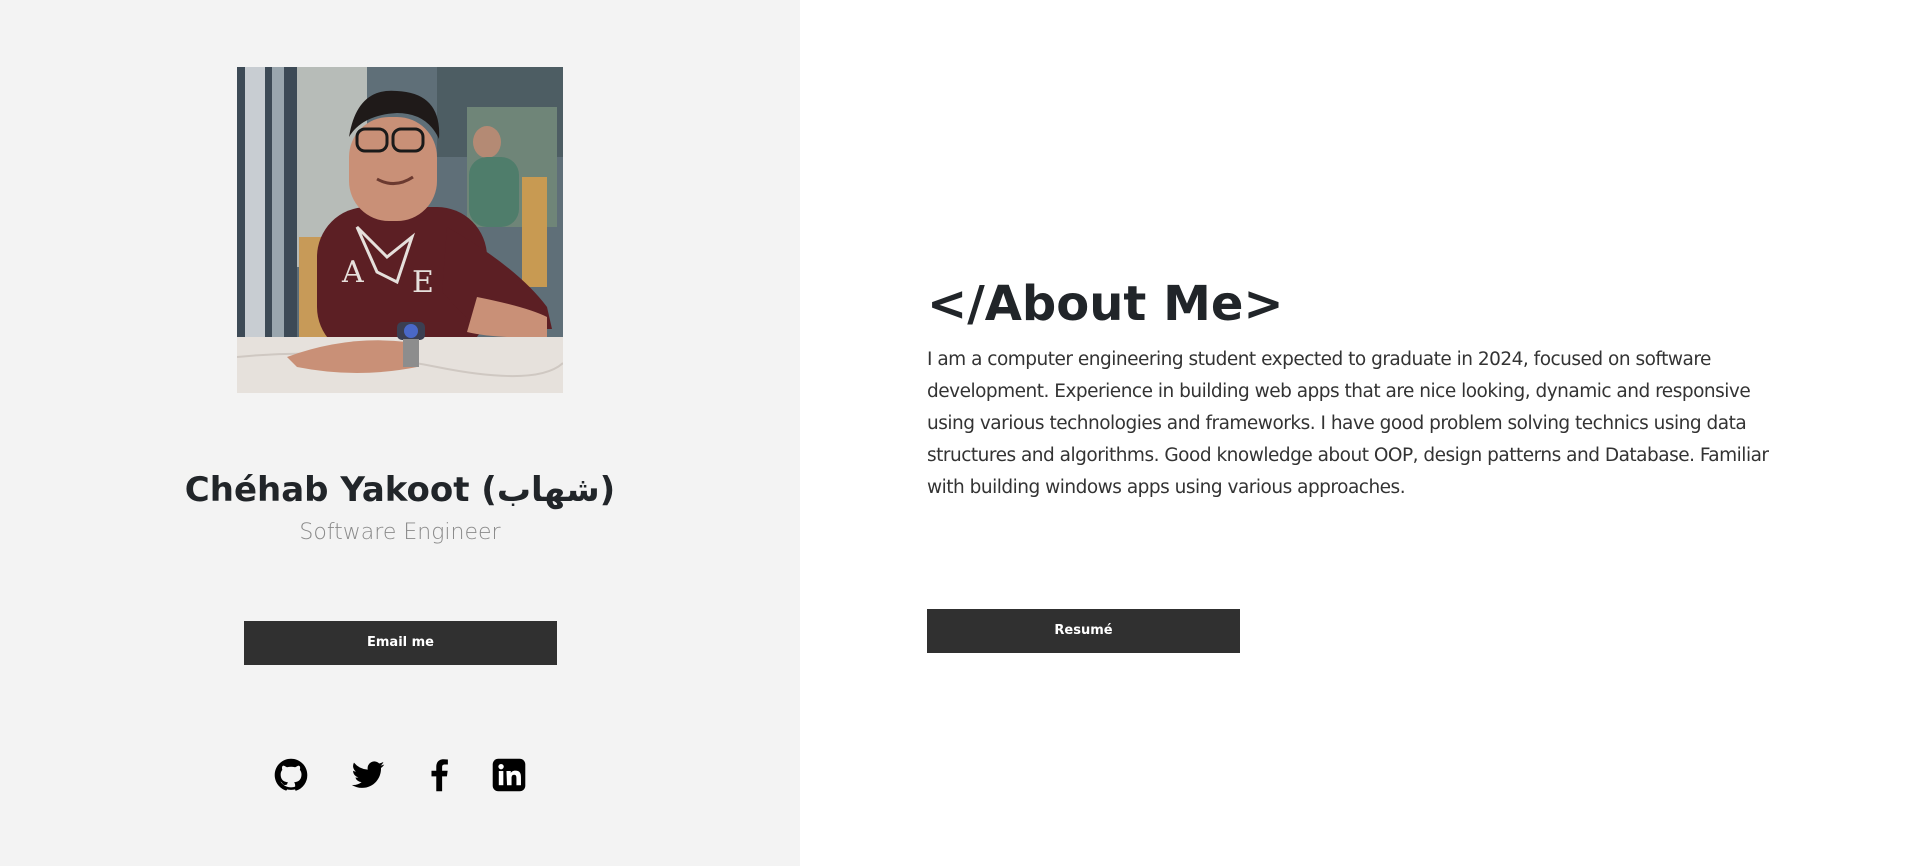 The width and height of the screenshot is (1920, 866). I want to click on linkedin-icon, so click(509, 775).